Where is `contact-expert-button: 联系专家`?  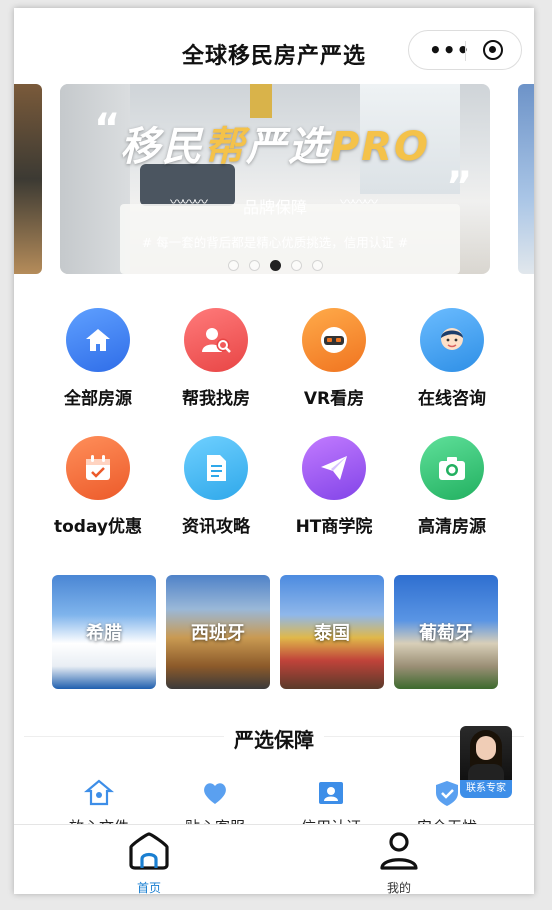
contact-expert-button: 联系专家 is located at coordinates (486, 762).